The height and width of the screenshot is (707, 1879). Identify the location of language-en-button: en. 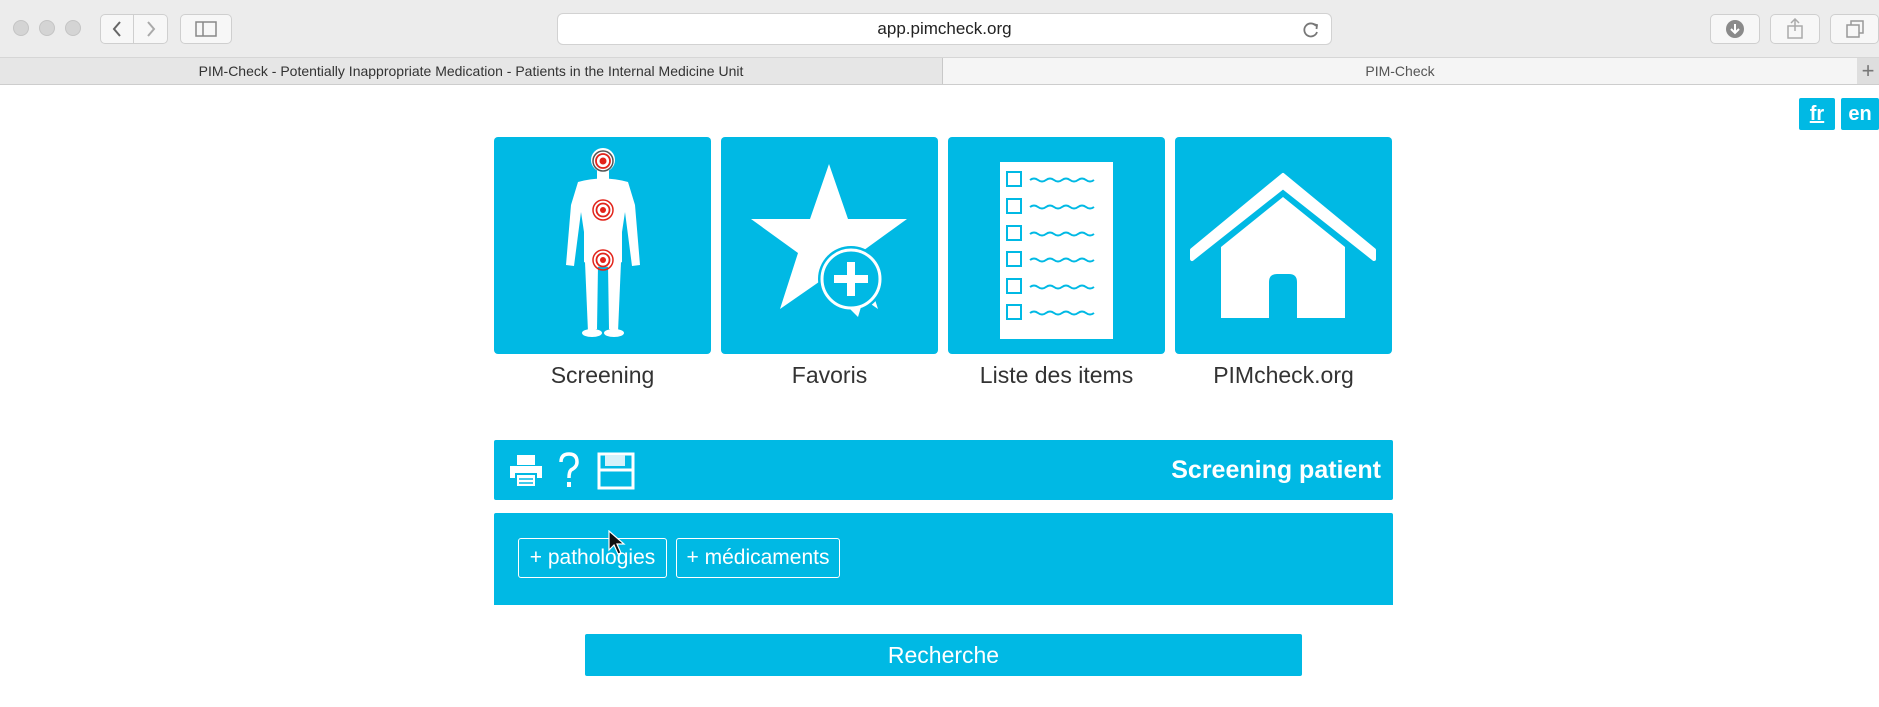
(1860, 114).